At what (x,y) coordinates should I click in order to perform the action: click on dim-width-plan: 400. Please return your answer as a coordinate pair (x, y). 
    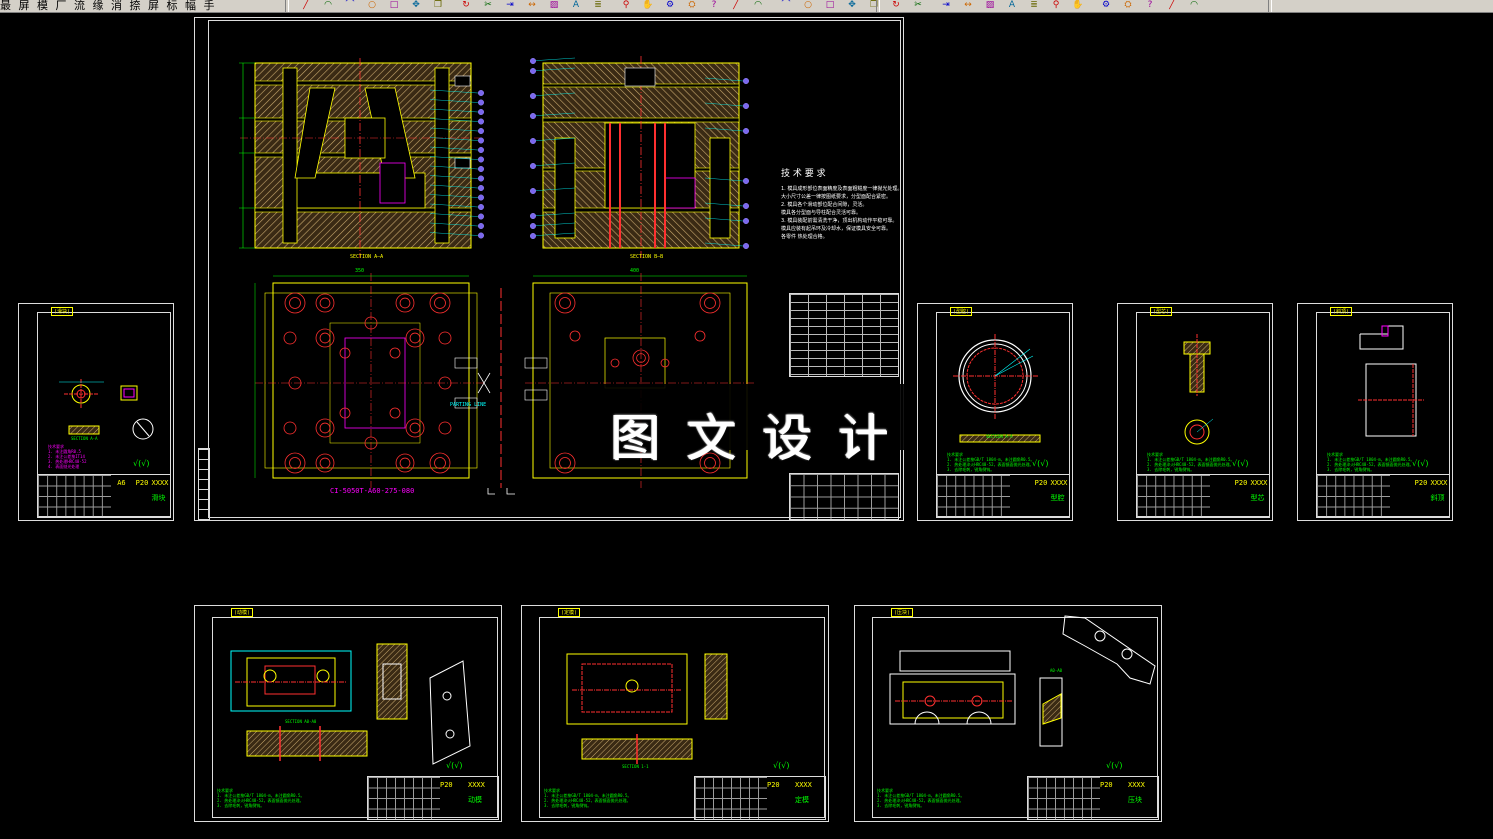
    Looking at the image, I should click on (635, 271).